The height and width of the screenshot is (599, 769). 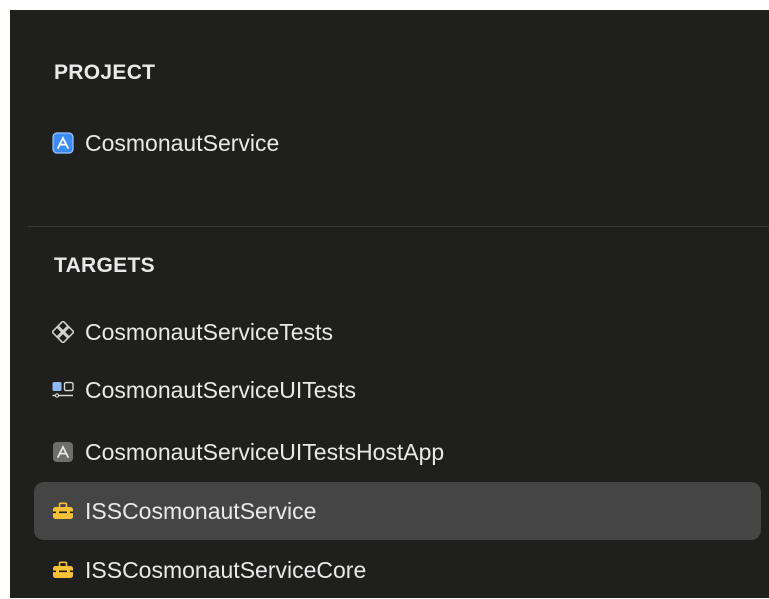 I want to click on unit-tests-icon, so click(x=63, y=332).